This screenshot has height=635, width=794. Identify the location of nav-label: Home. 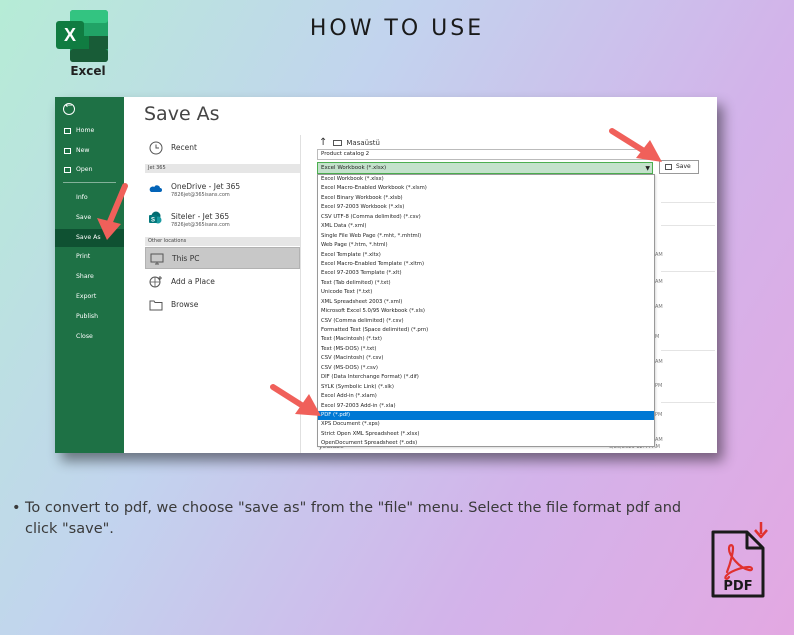
(85, 130).